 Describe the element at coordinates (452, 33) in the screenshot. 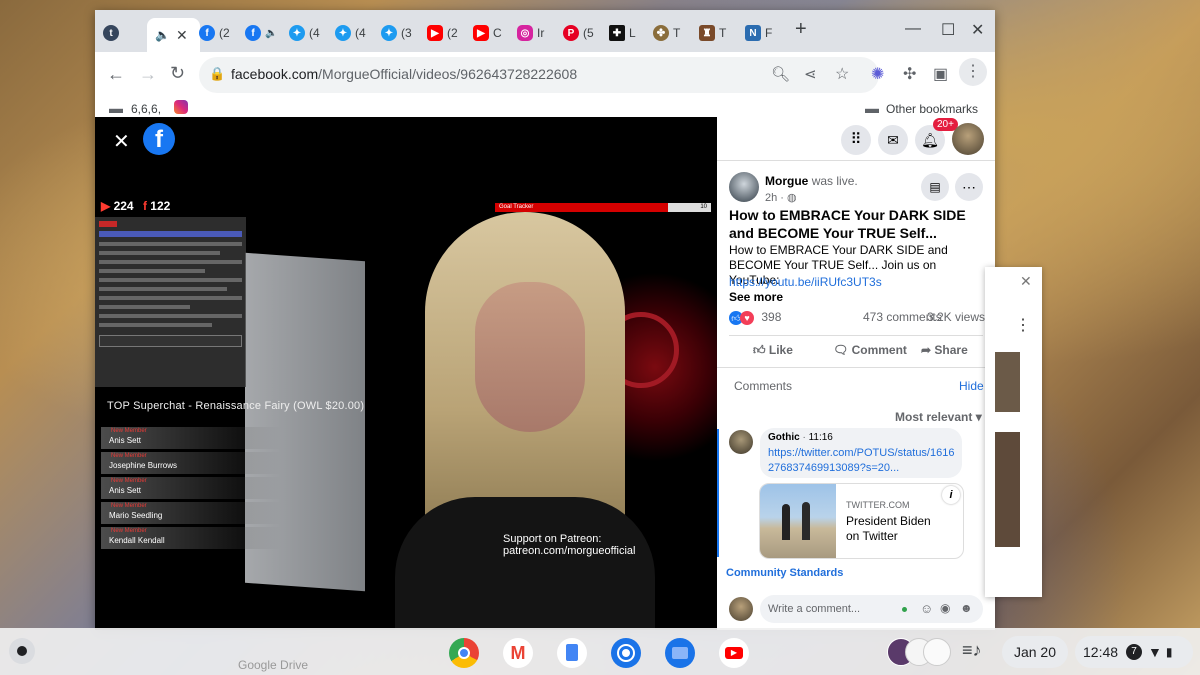

I see `tab-label: (2` at that location.